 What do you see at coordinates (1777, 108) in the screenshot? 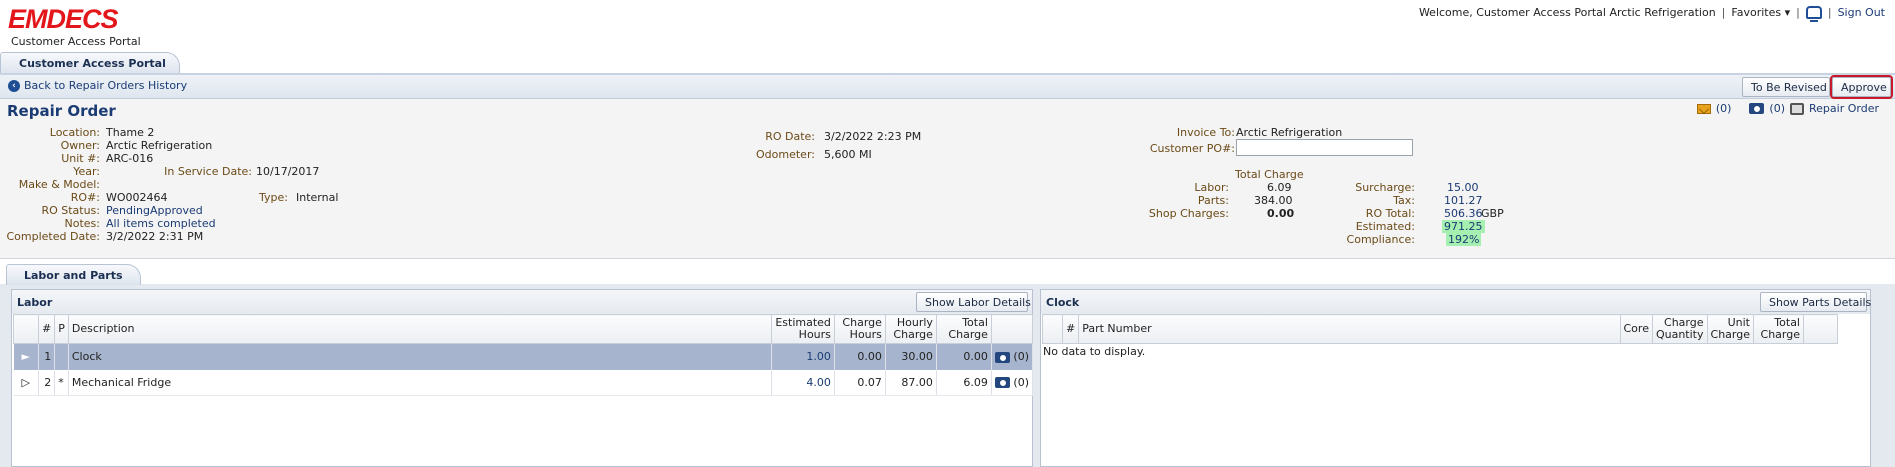
I see `photos-count: (0)` at bounding box center [1777, 108].